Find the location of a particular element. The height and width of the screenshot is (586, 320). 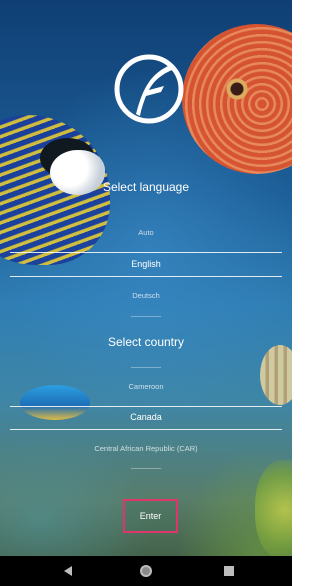

back-icon is located at coordinates (68, 571).